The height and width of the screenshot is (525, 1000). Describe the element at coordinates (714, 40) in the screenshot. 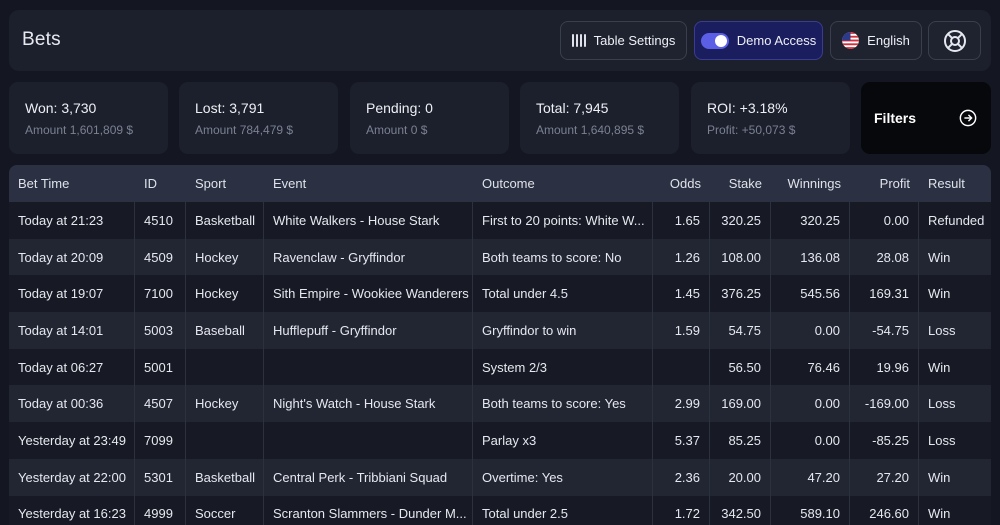

I see `demo-toggle-switch` at that location.